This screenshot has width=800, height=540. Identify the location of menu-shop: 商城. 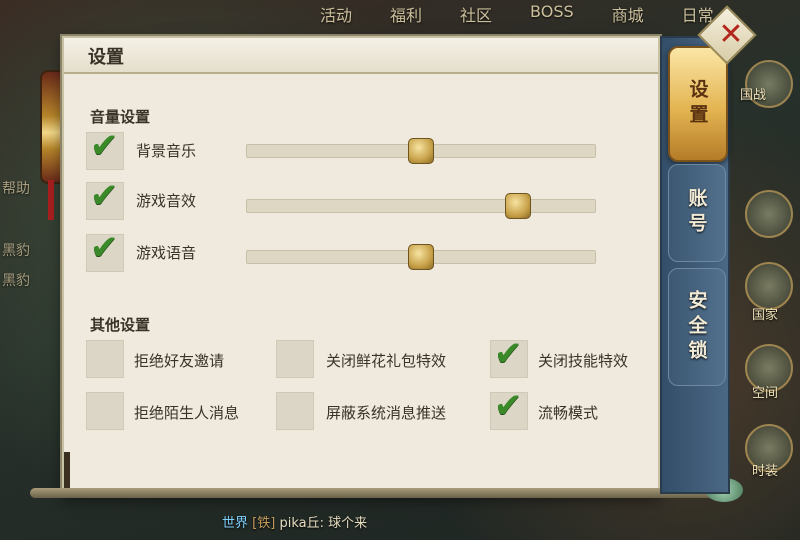
(627, 13).